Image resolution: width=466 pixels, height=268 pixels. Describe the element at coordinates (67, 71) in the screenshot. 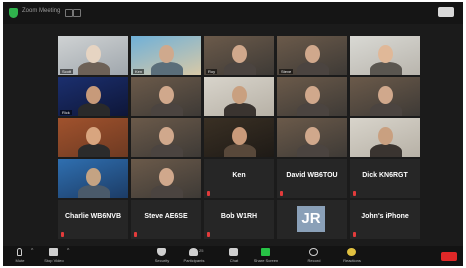

I see `participant-name: Scott` at that location.